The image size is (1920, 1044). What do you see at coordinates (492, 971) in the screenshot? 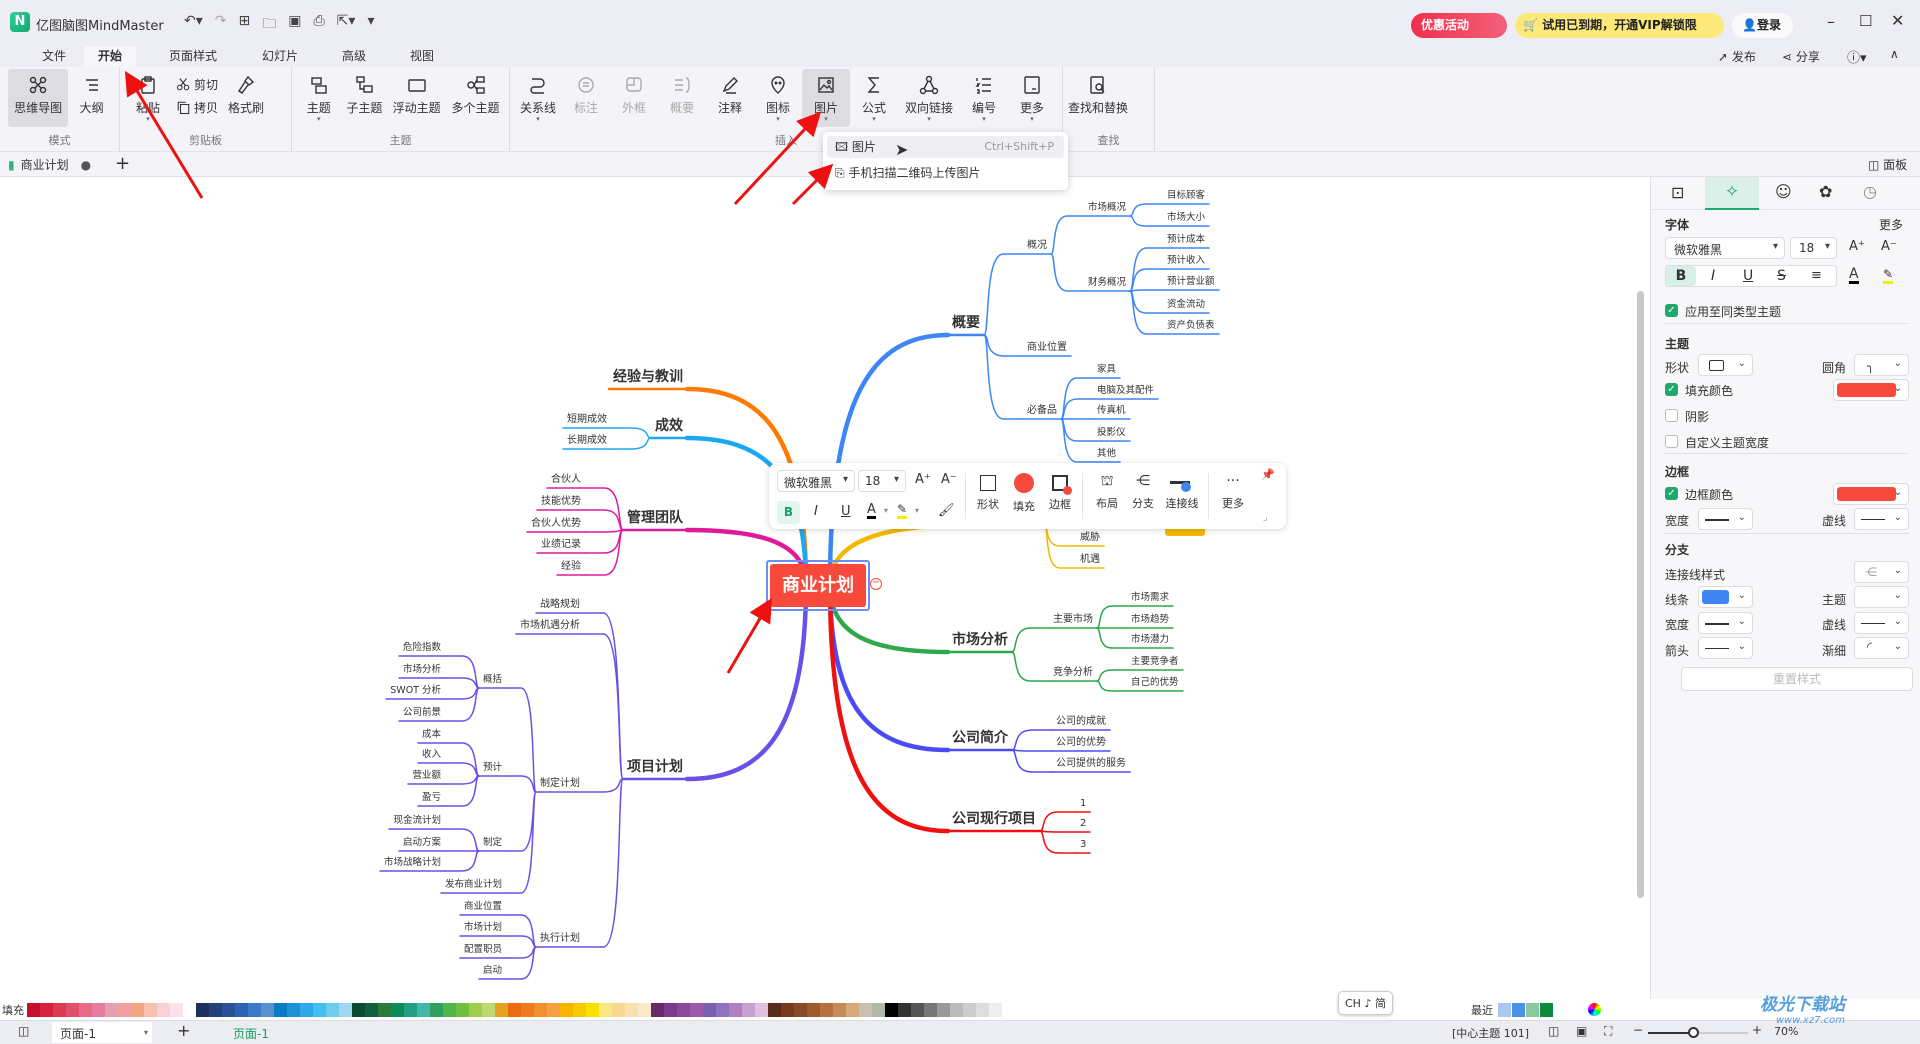
I see `subtopic: 启动` at bounding box center [492, 971].